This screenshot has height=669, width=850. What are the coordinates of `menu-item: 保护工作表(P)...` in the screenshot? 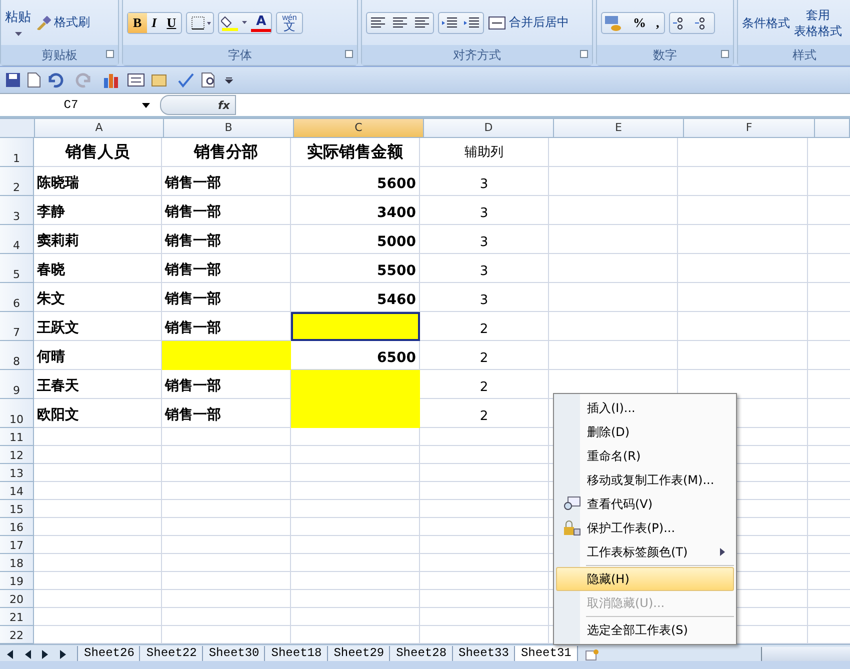 It's located at (645, 528).